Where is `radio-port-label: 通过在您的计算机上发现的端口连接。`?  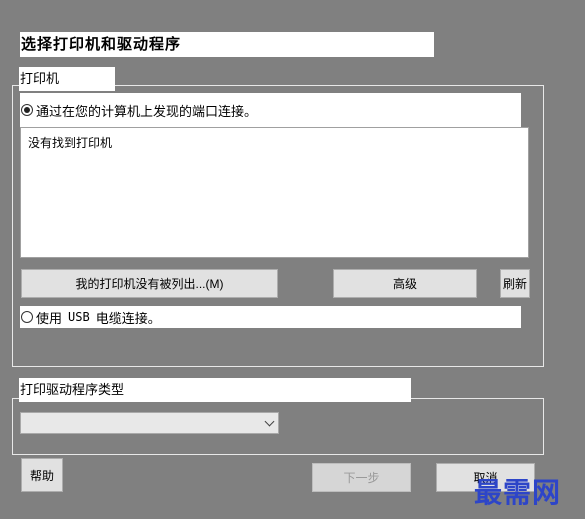
radio-port-label: 通过在您的计算机上发现的端口连接。 is located at coordinates (147, 112).